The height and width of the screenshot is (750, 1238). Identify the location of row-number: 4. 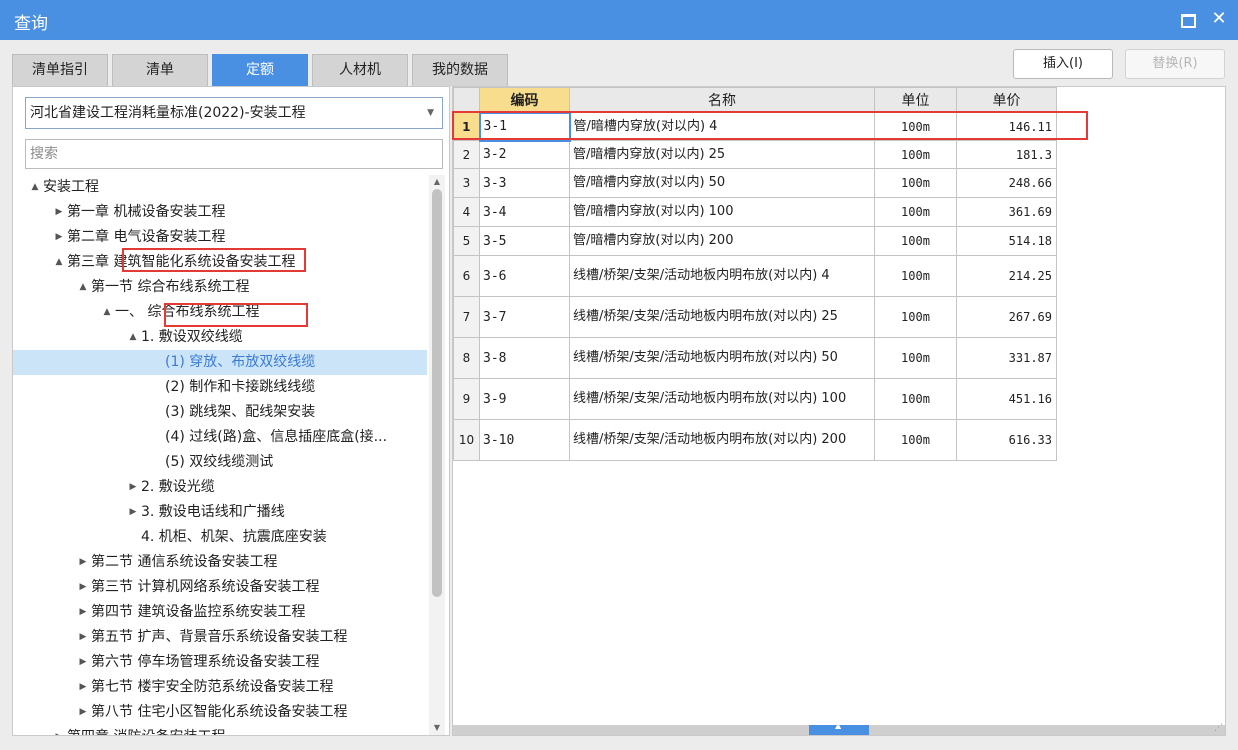
(466, 212).